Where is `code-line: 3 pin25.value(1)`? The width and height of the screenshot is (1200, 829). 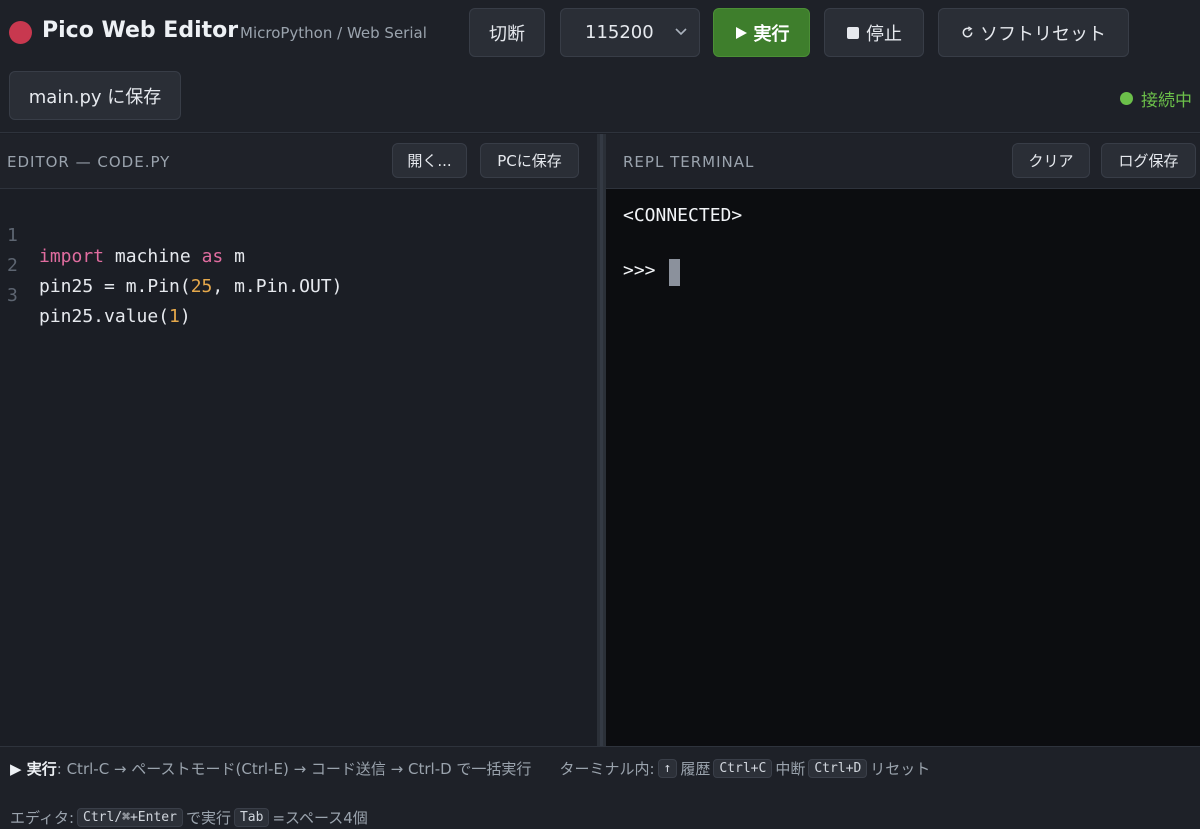
code-line: 3 pin25.value(1) is located at coordinates (95, 295).